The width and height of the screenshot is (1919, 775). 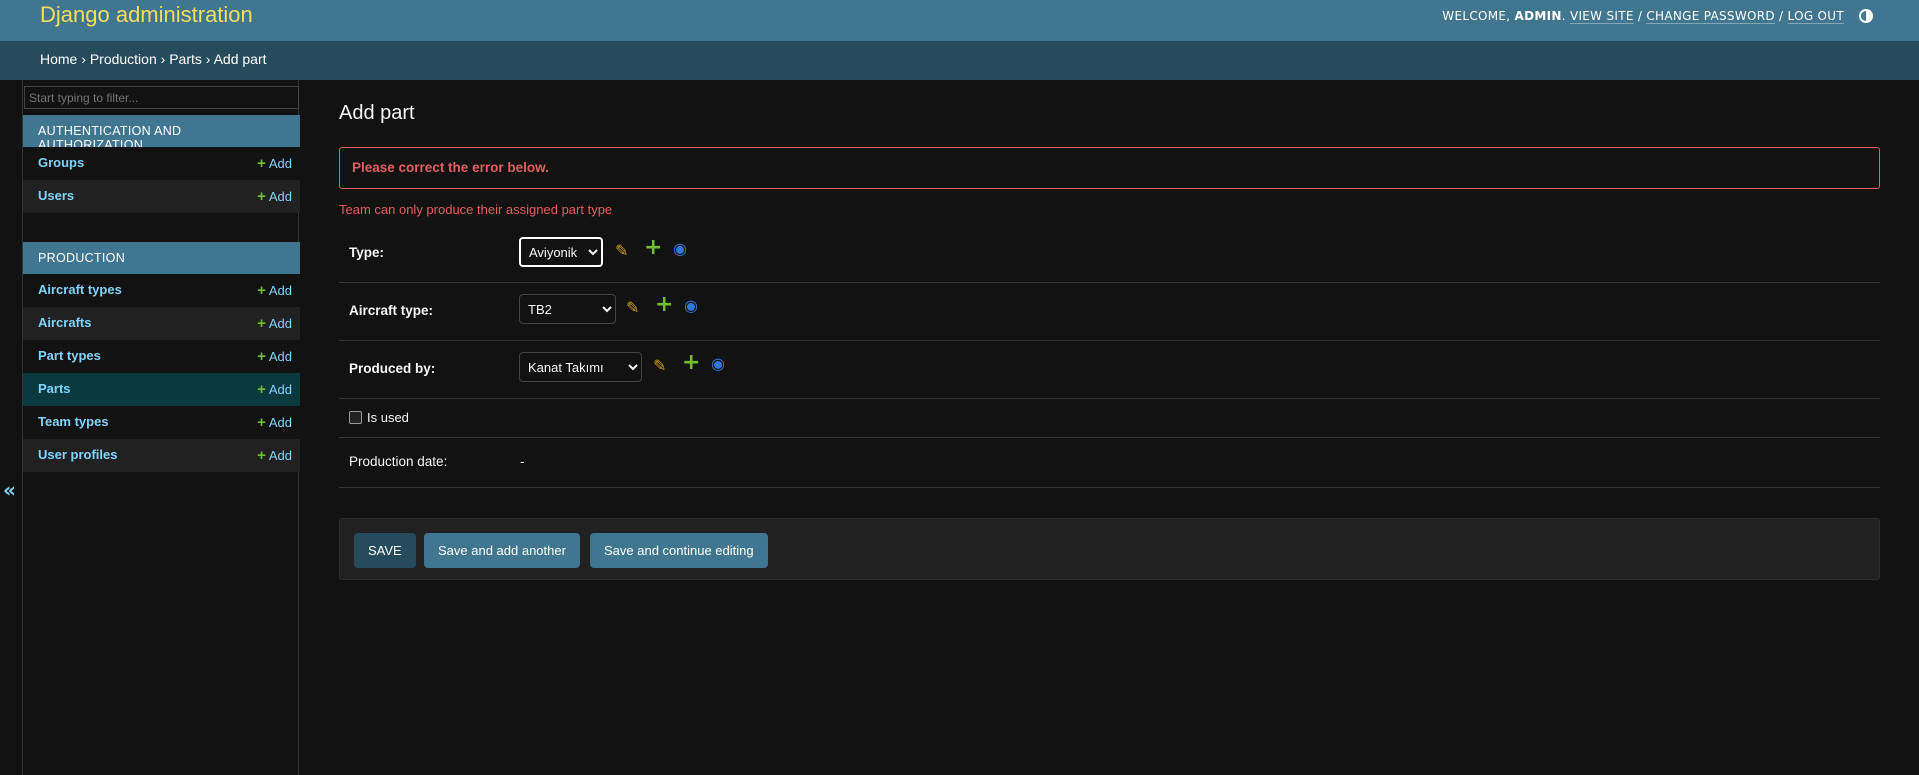 I want to click on aircraft-type-row: Aircraft type: TB2 ✎ + ◉, so click(x=1109, y=312).